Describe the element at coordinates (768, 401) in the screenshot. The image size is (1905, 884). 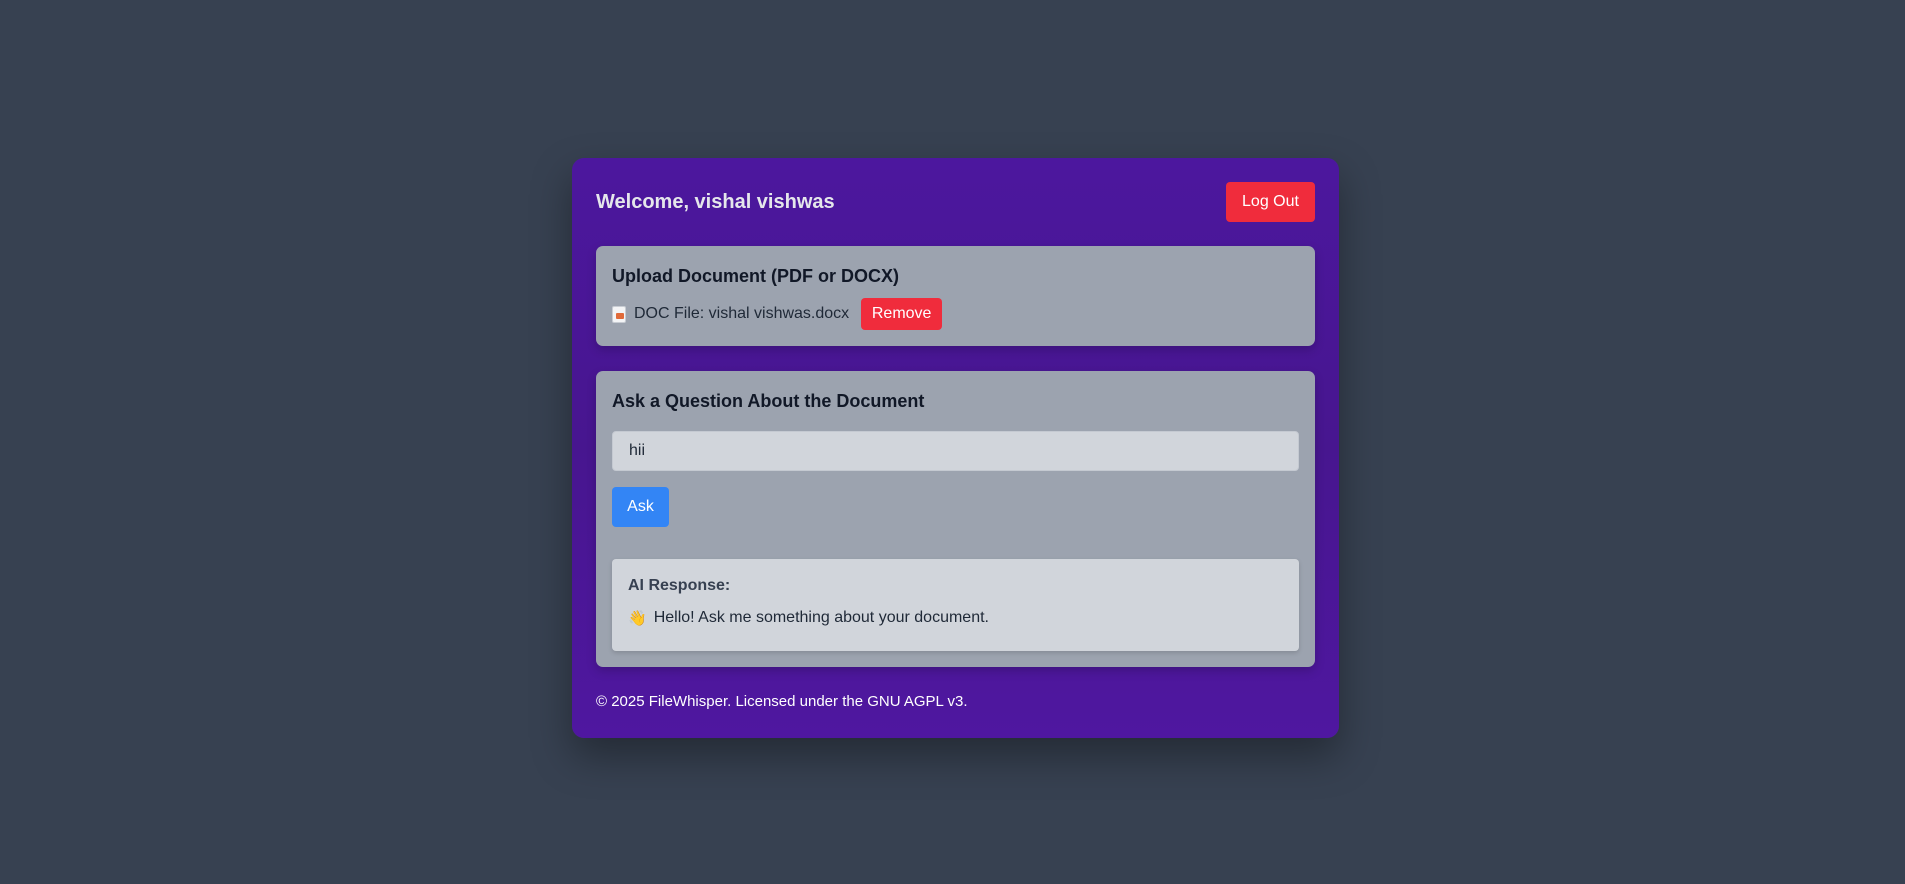
I see `question-title: Ask a Question About the Document` at that location.